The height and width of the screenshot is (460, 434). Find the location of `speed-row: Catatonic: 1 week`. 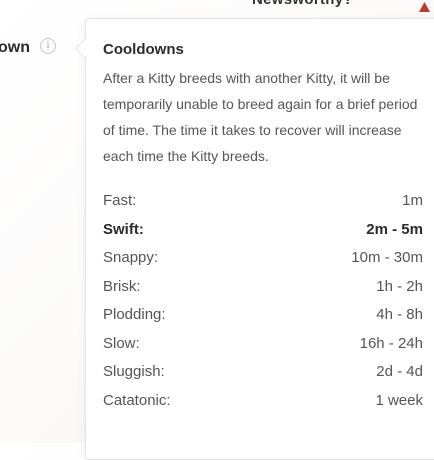

speed-row: Catatonic: 1 week is located at coordinates (263, 401).